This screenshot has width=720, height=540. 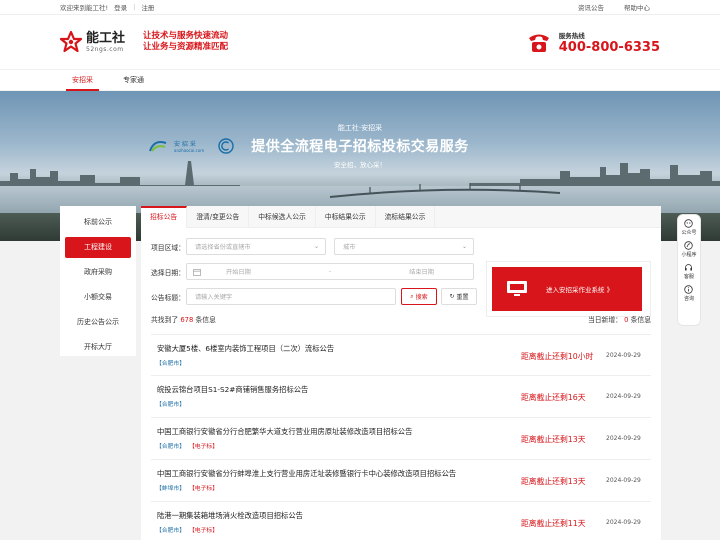 What do you see at coordinates (282, 217) in the screenshot?
I see `tab-candidate: 中标候选人公示` at bounding box center [282, 217].